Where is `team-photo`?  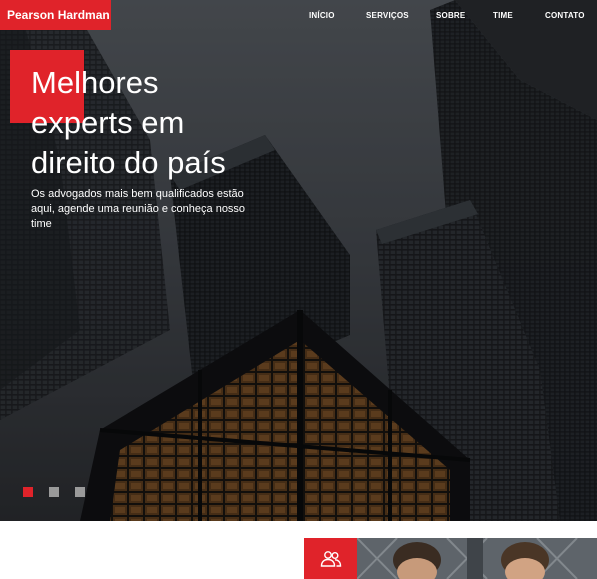
team-photo is located at coordinates (477, 558).